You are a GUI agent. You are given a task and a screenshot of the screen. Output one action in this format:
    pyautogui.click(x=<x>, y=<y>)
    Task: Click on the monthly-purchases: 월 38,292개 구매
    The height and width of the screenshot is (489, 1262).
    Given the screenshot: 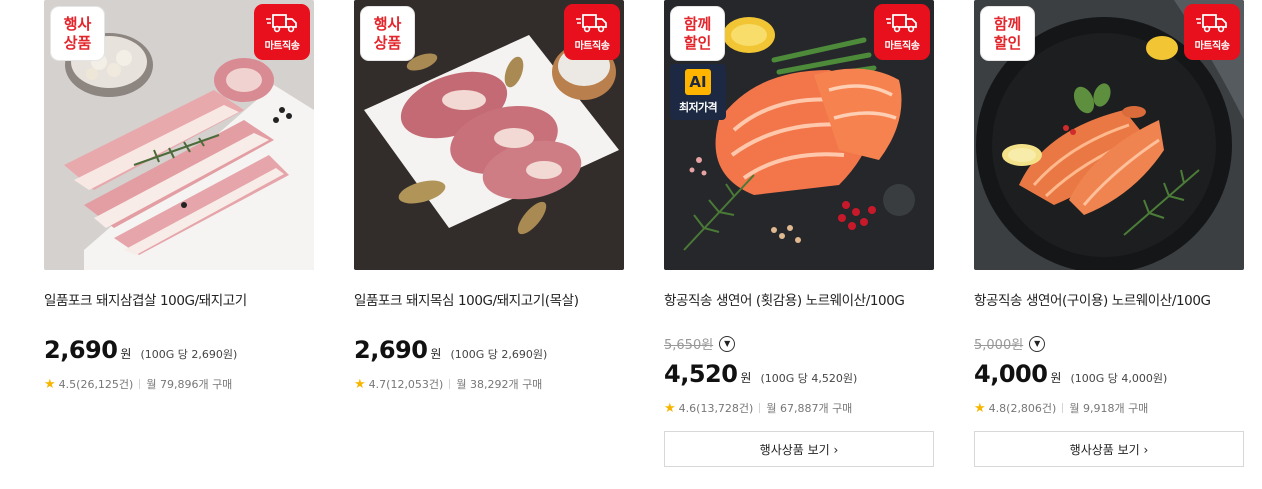 What is the action you would take?
    pyautogui.click(x=499, y=384)
    